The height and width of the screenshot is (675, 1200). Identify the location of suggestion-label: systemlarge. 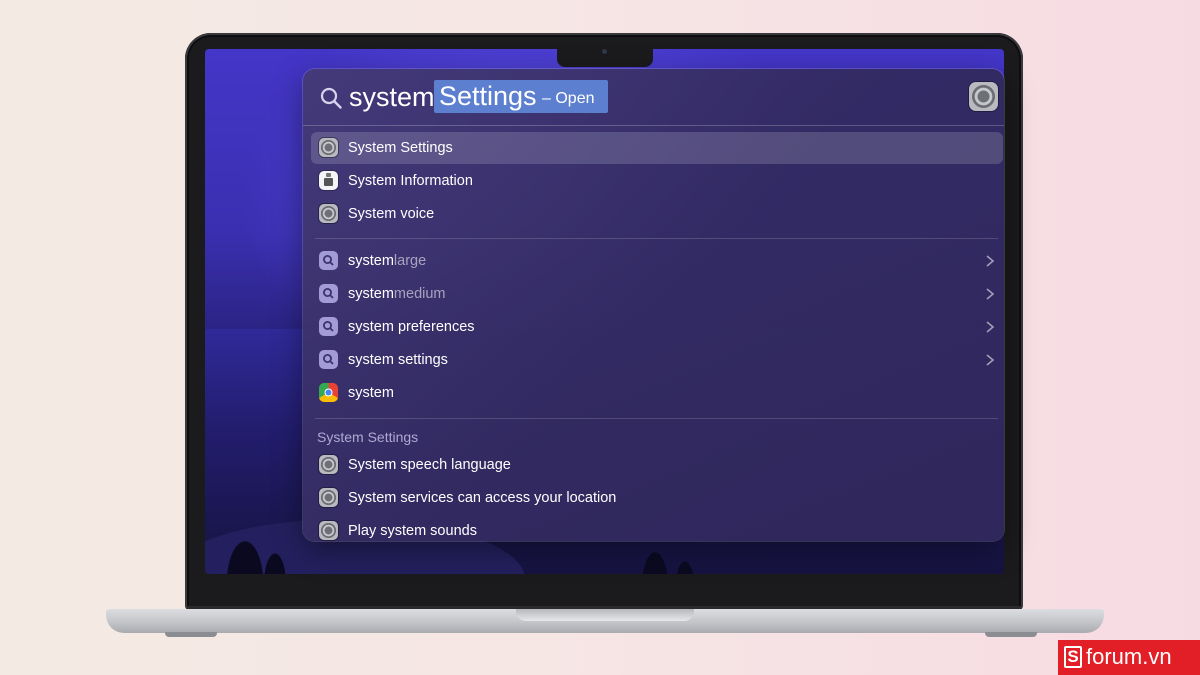
(387, 261).